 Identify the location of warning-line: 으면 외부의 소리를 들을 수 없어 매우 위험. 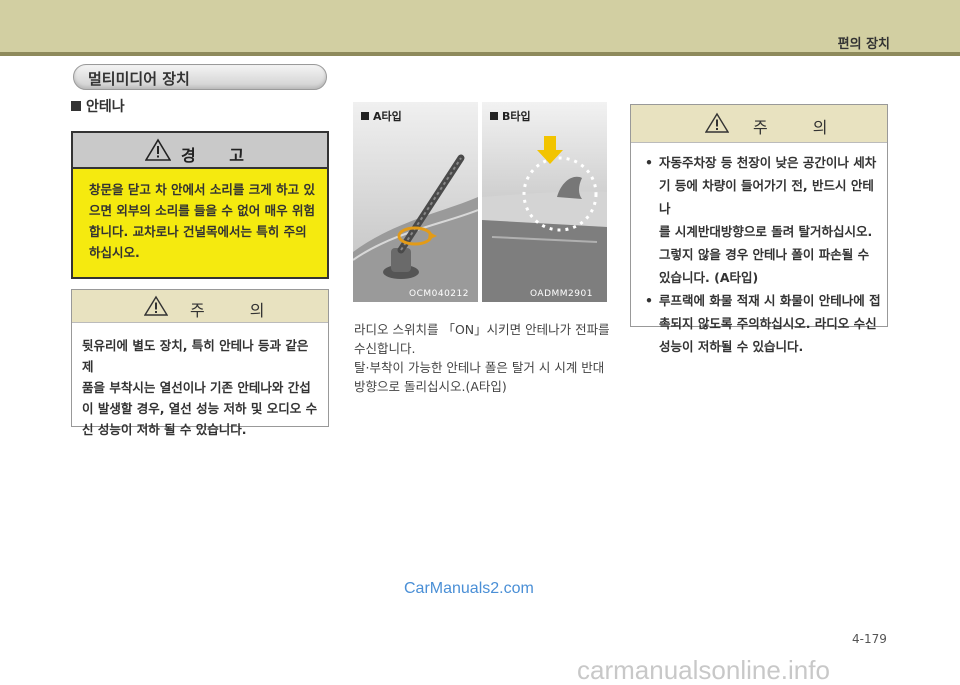
(202, 210).